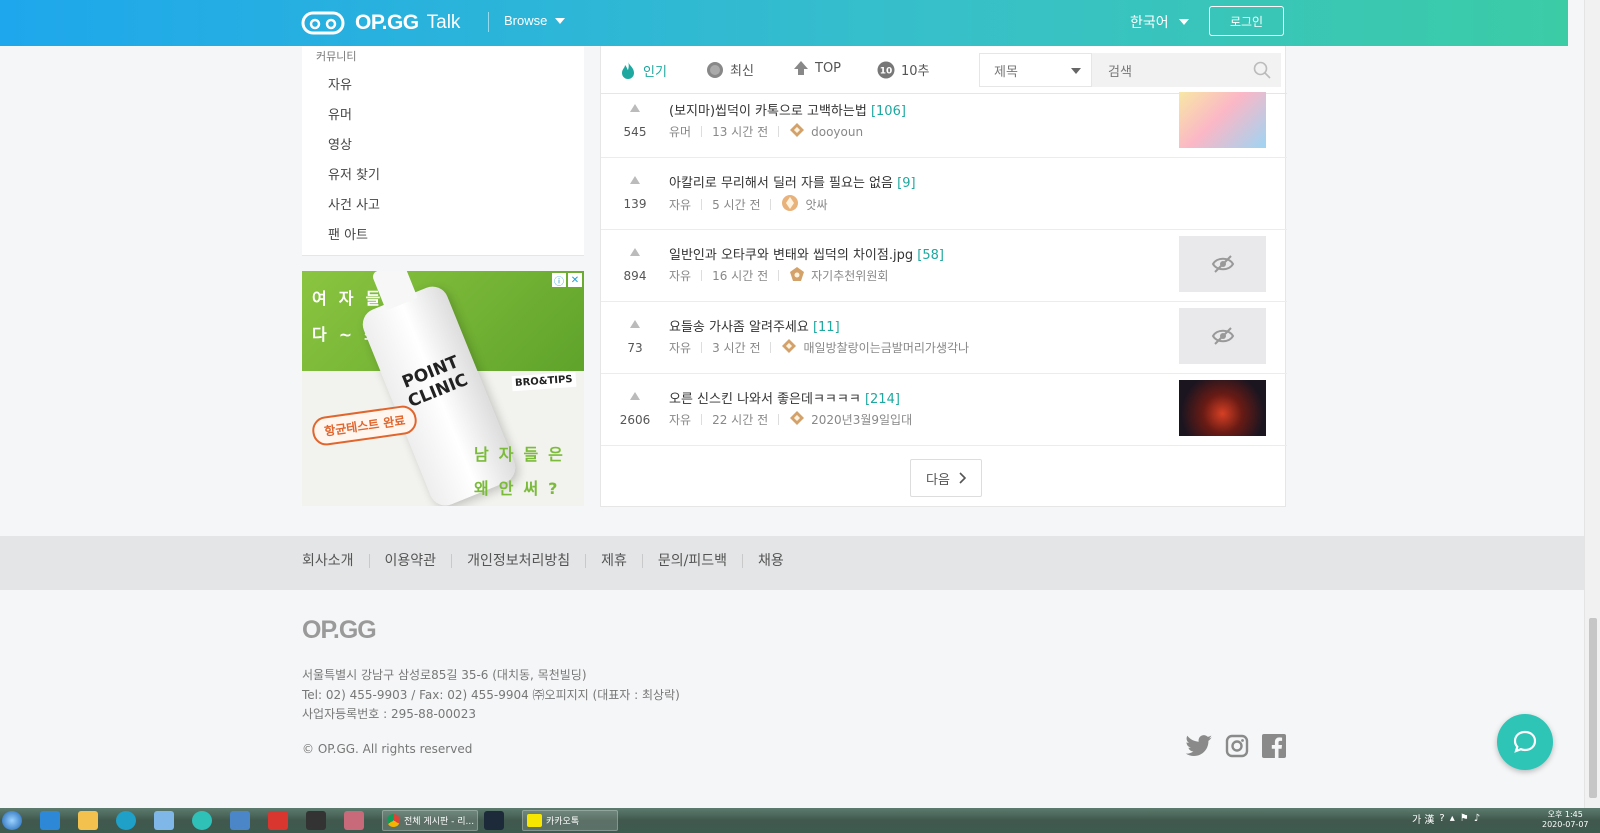  Describe the element at coordinates (1076, 71) in the screenshot. I see `chevron-down-icon` at that location.